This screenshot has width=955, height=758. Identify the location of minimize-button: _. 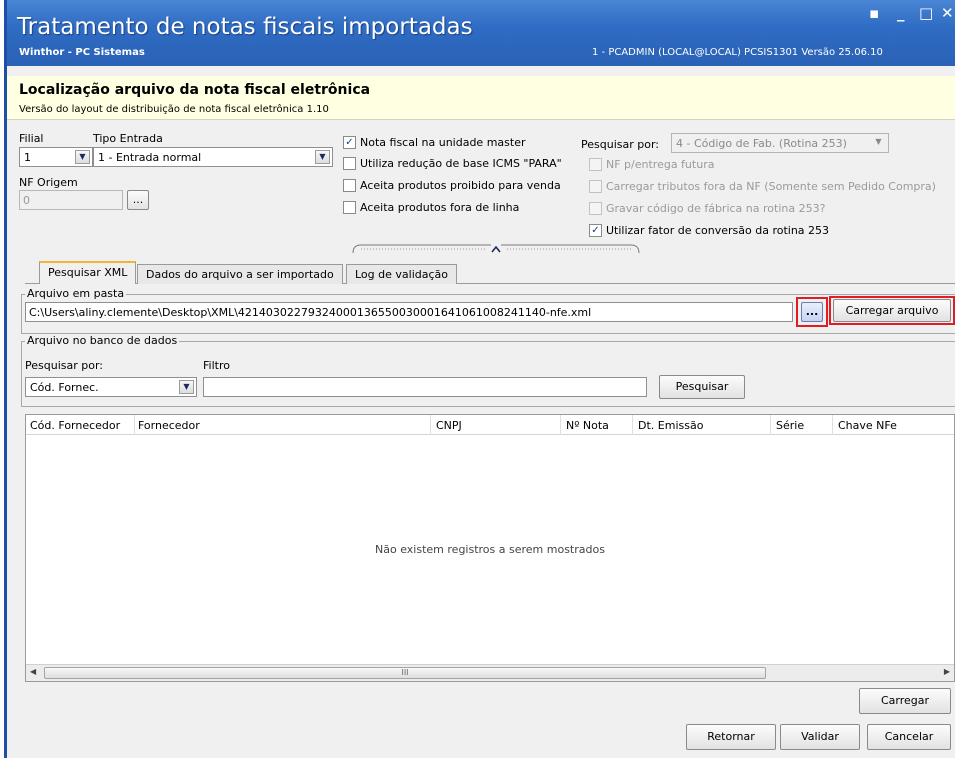
(901, 13).